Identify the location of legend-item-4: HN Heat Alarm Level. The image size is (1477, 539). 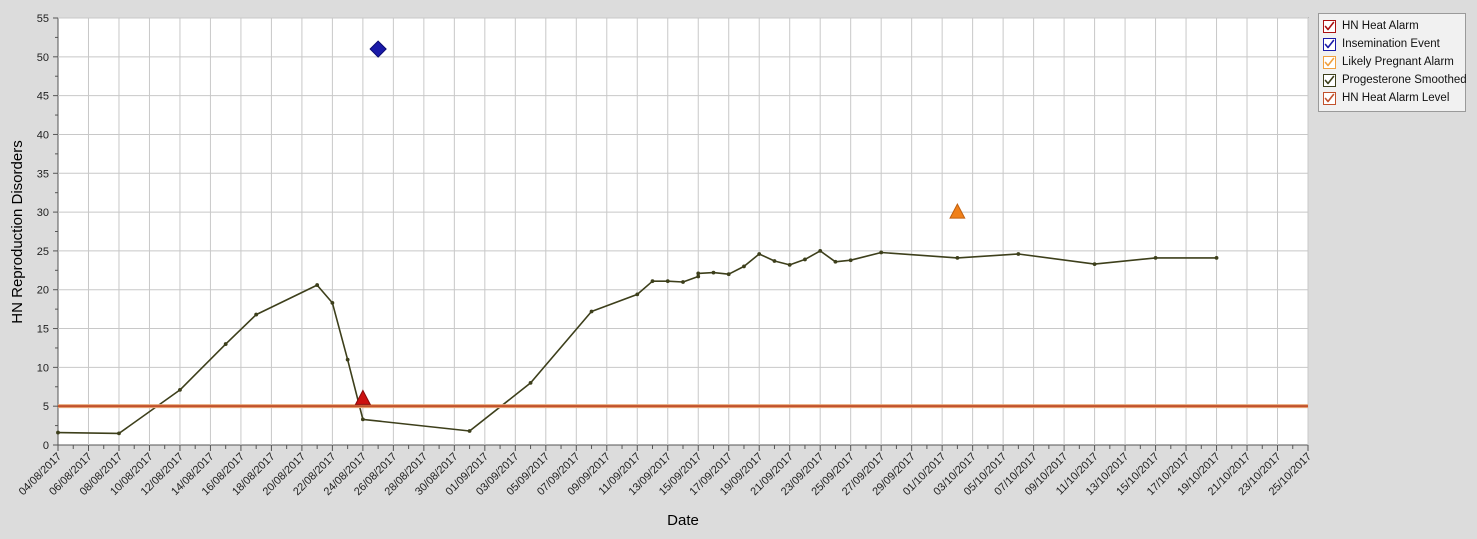
(1392, 98).